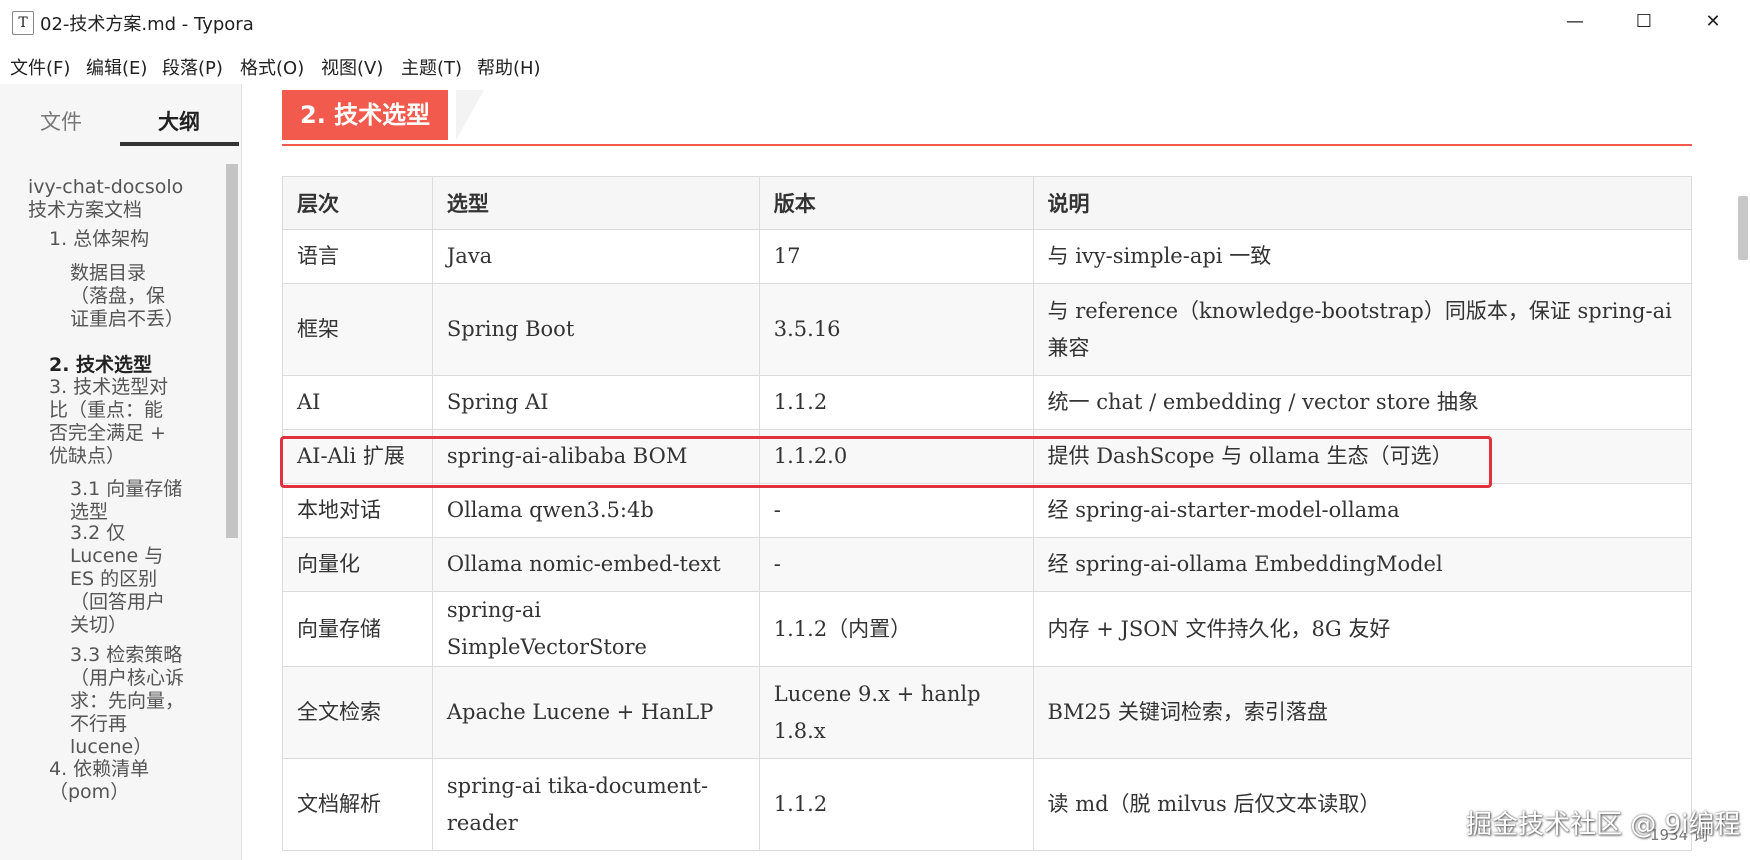 The image size is (1750, 860). I want to click on active-tab-indicator, so click(179, 144).